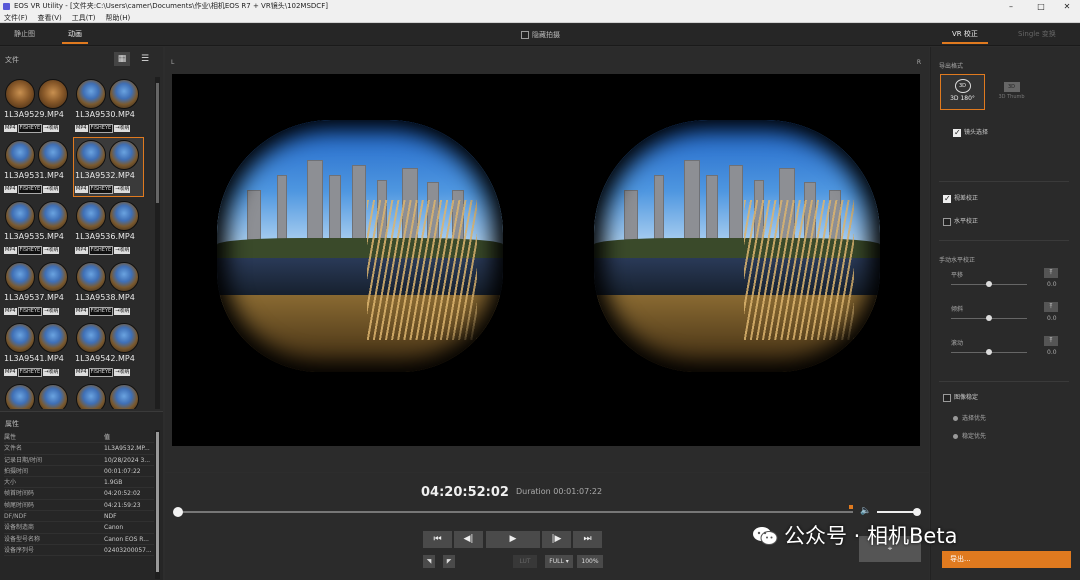 The width and height of the screenshot is (1080, 580). Describe the element at coordinates (1041, 6) in the screenshot. I see `maximize-button: □` at that location.